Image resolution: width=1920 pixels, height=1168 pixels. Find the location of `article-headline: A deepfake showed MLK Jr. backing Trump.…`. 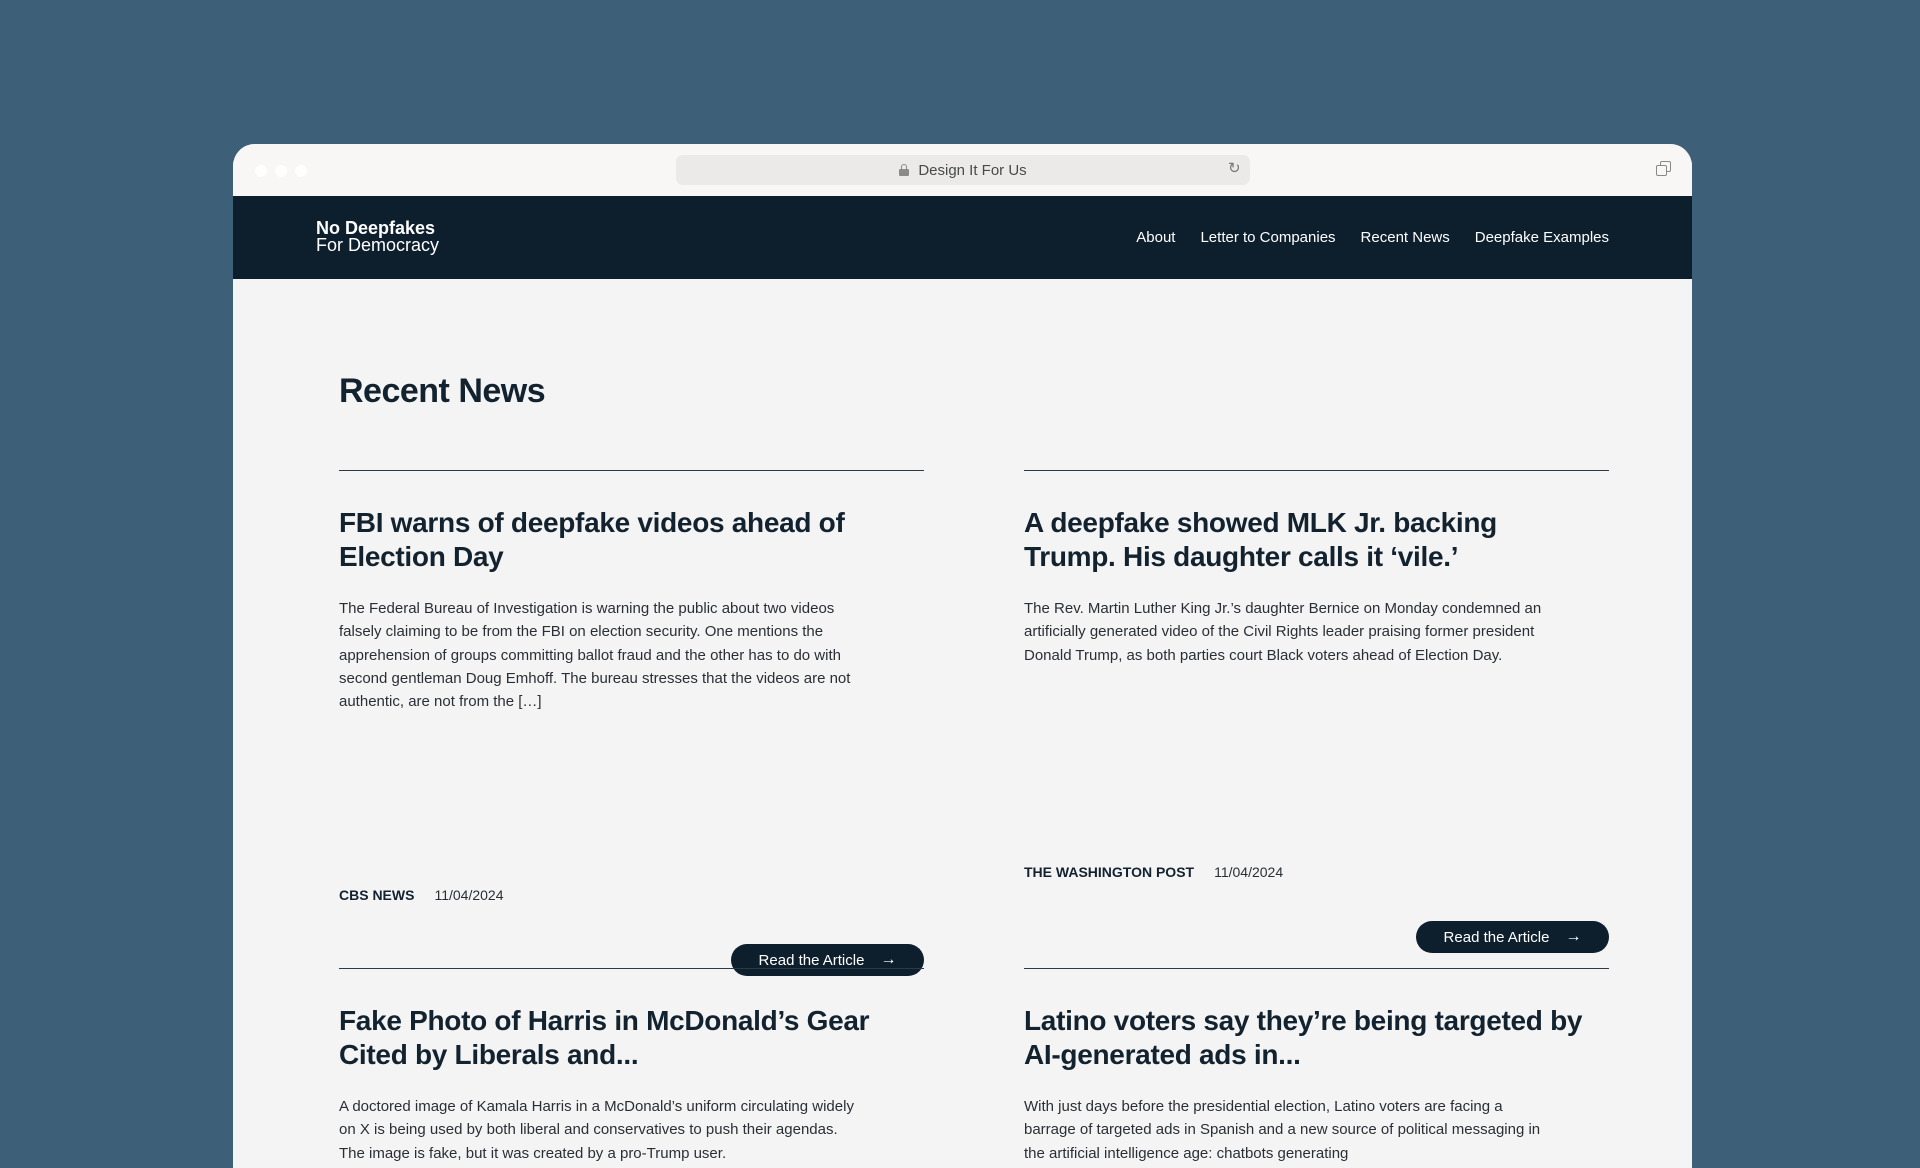

article-headline: A deepfake showed MLK Jr. backing Trump.… is located at coordinates (1304, 540).